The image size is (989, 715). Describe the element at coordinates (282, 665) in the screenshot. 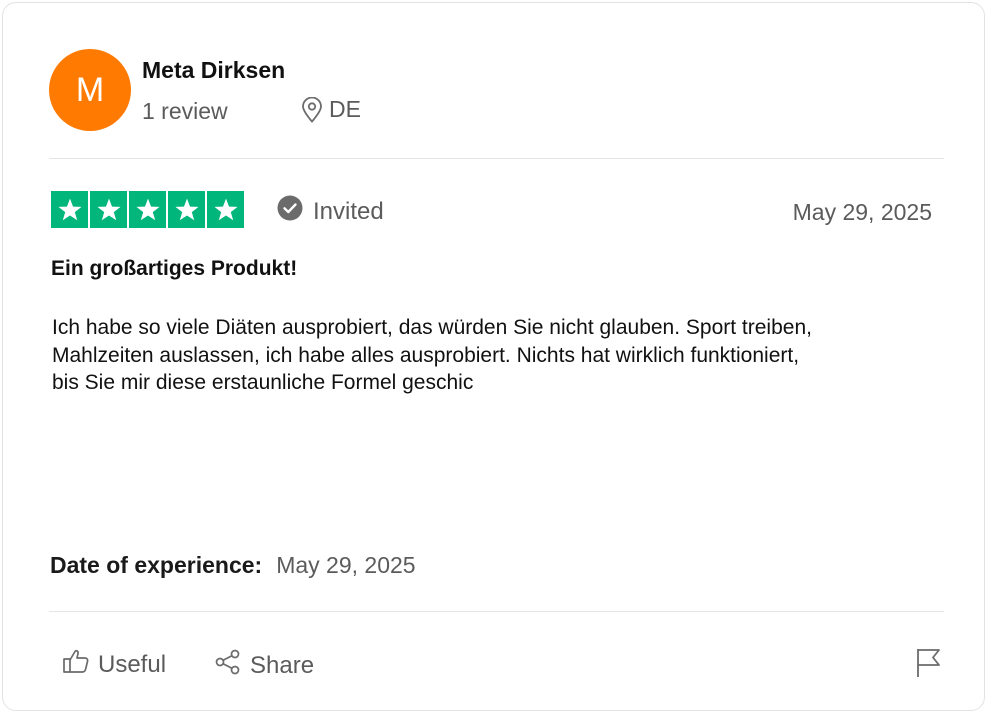

I see `share-label: Share` at that location.